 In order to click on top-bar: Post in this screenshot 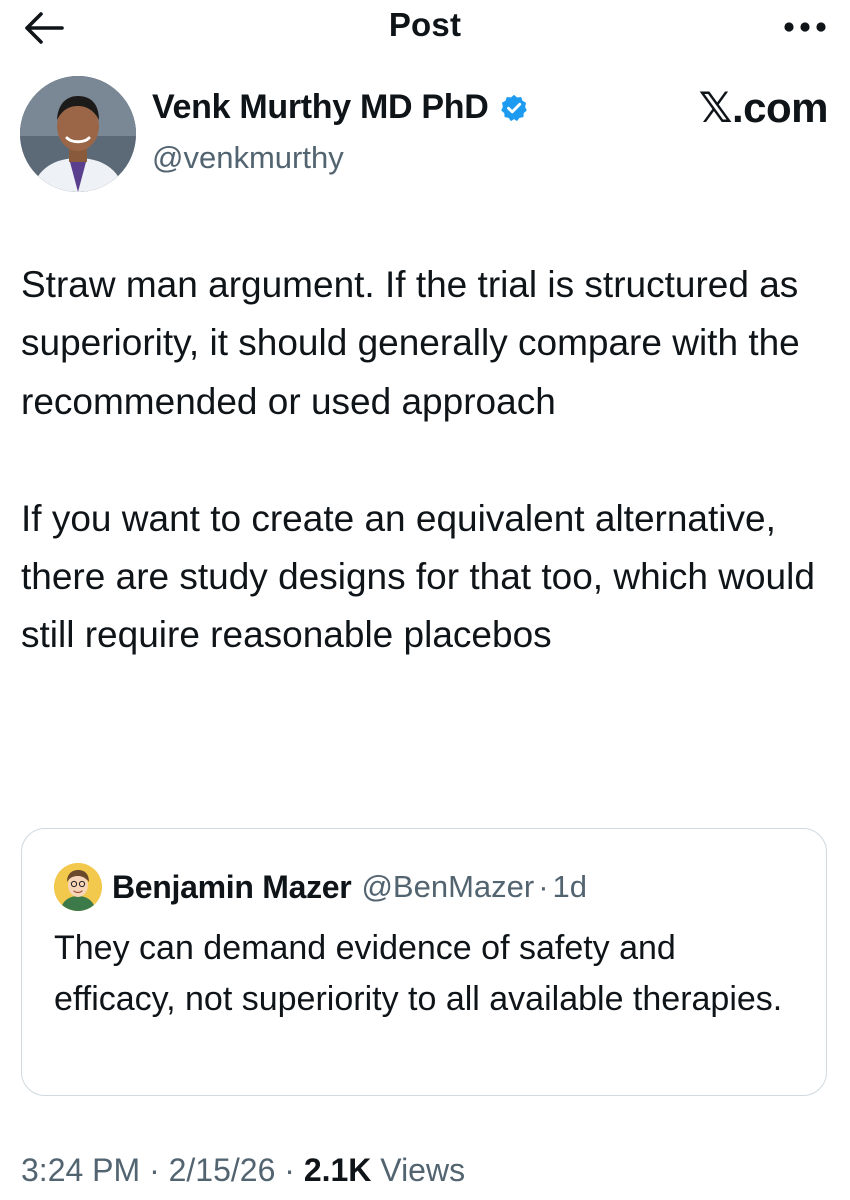, I will do `click(425, 28)`.